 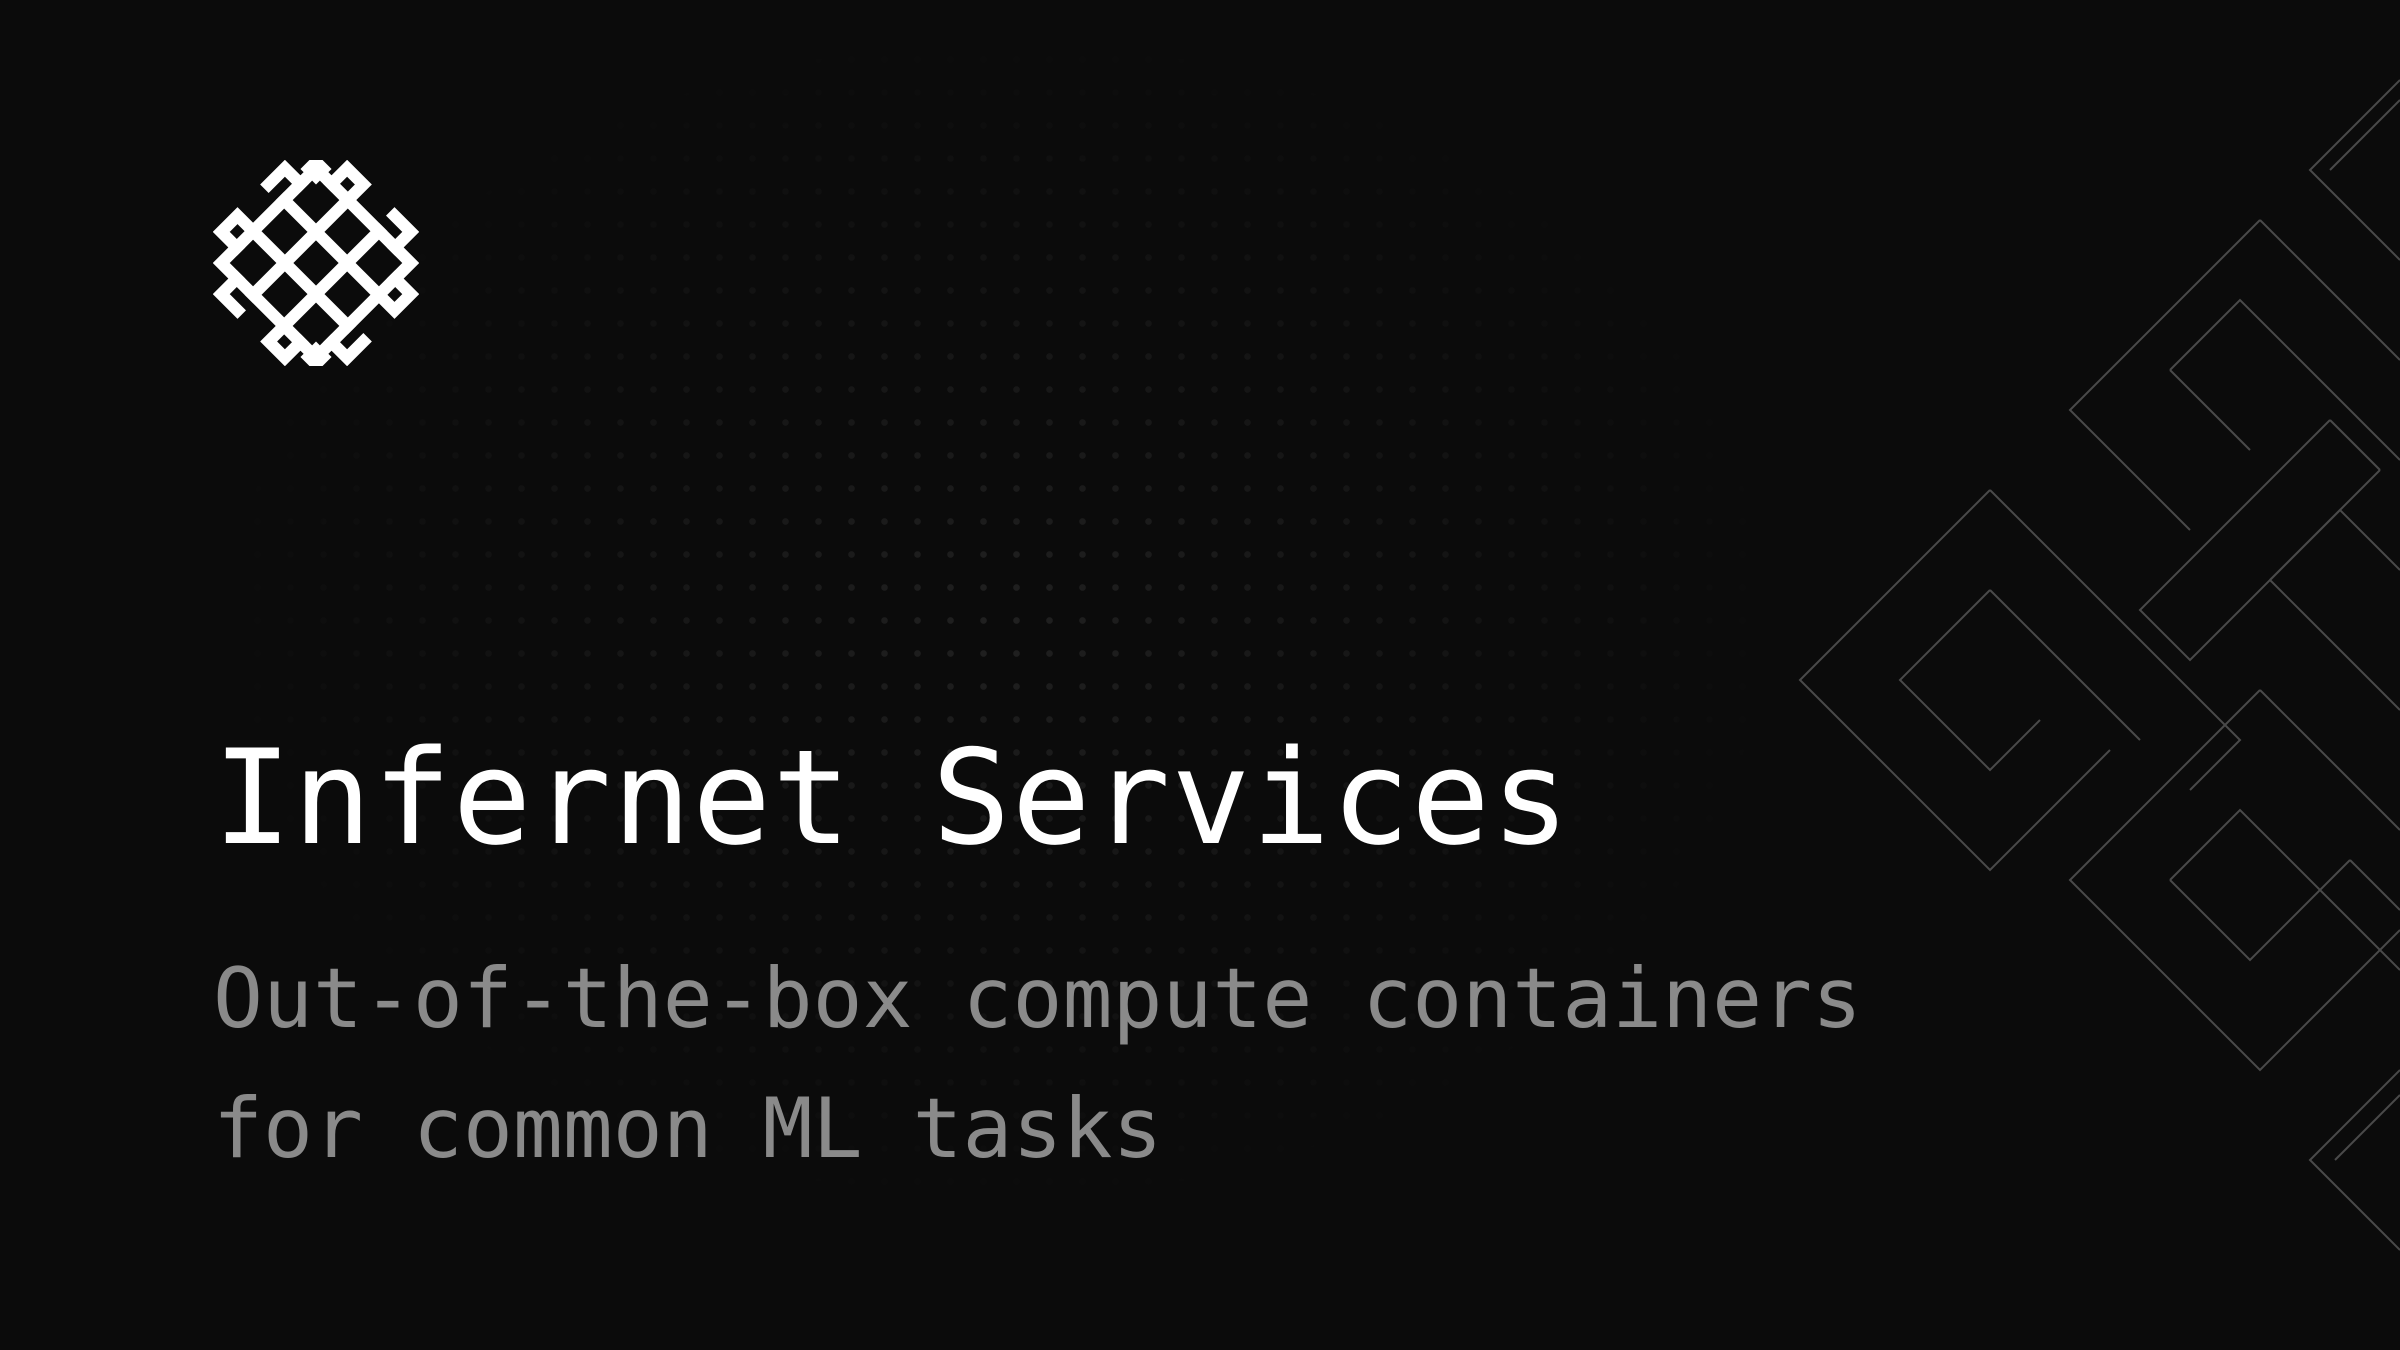 I want to click on subtitle-line-2: for common ML tasks, so click(x=688, y=1128).